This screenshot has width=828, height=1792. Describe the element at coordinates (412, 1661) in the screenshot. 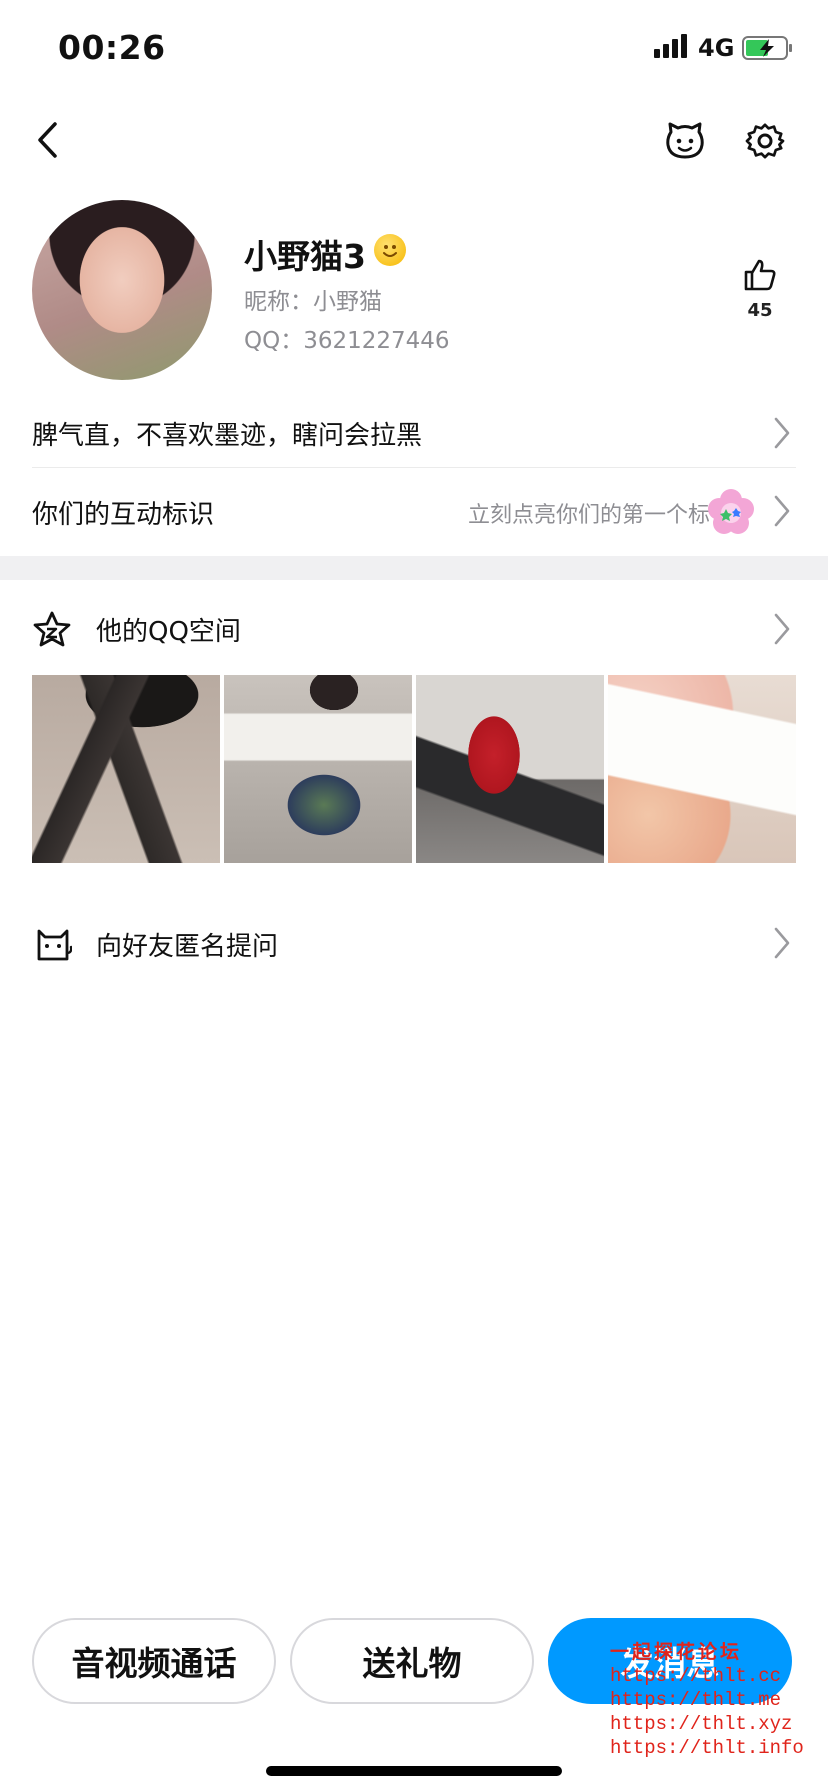

I see `send-gift-button: 送礼物` at that location.